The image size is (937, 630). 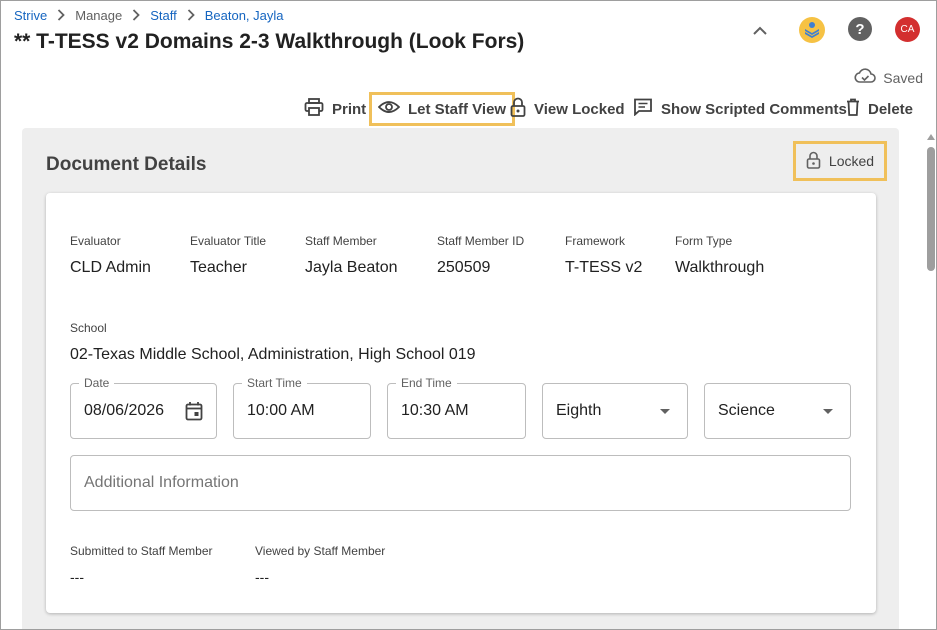 What do you see at coordinates (129, 411) in the screenshot?
I see `date-value: 08/06/2026` at bounding box center [129, 411].